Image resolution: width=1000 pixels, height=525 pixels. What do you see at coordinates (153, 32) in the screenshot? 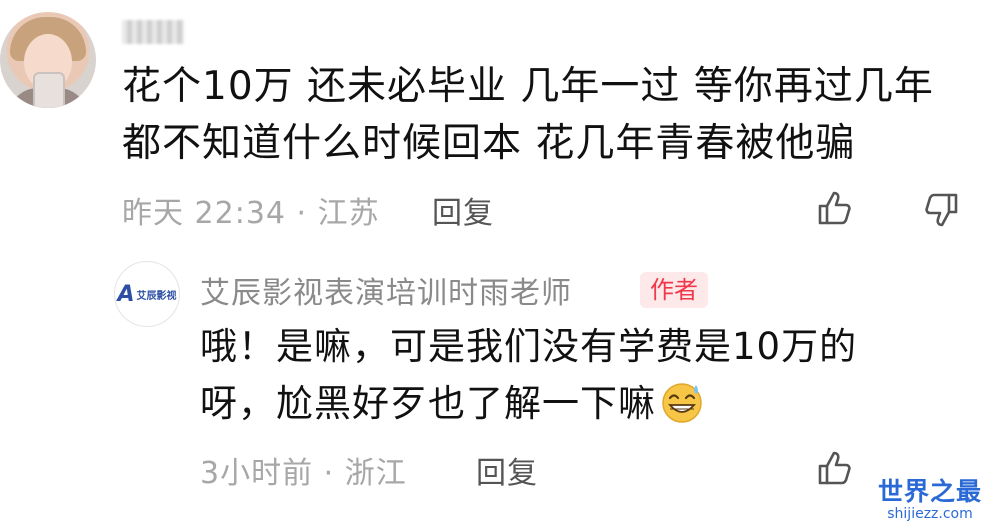
I see `blurred-username` at bounding box center [153, 32].